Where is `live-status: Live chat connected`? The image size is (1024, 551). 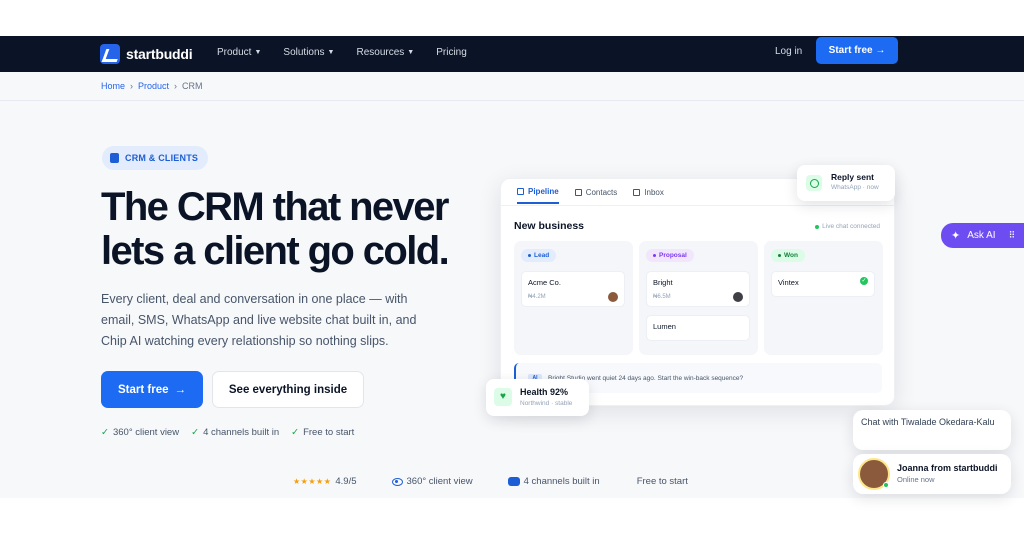 live-status: Live chat connected is located at coordinates (847, 226).